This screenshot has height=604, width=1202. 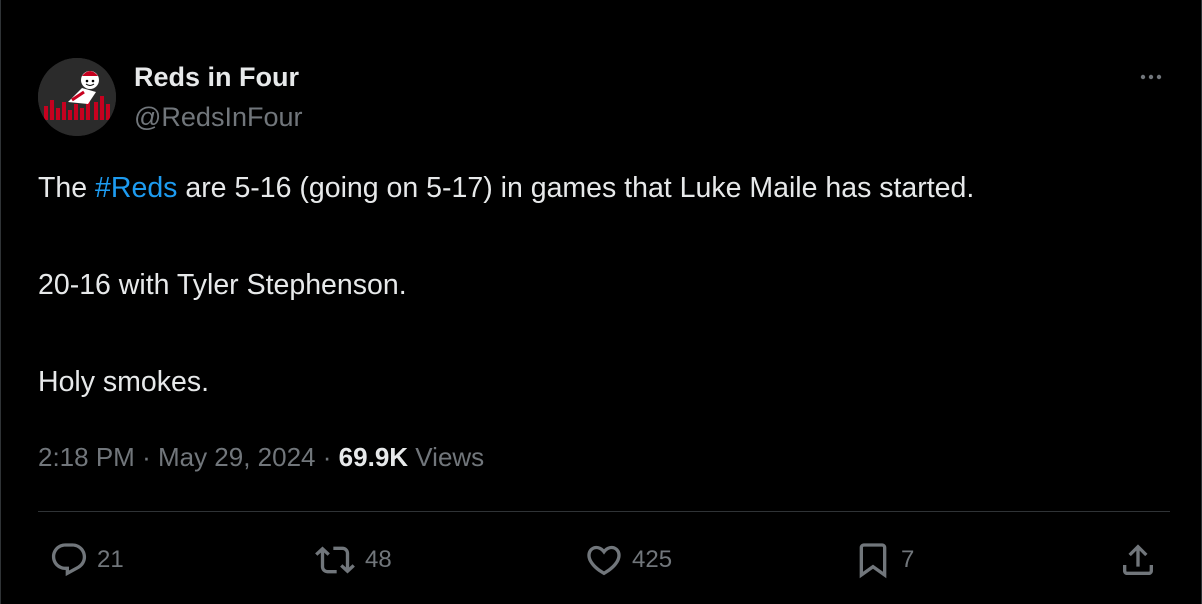 What do you see at coordinates (237, 457) in the screenshot?
I see `tweet-date: May 29, 2024` at bounding box center [237, 457].